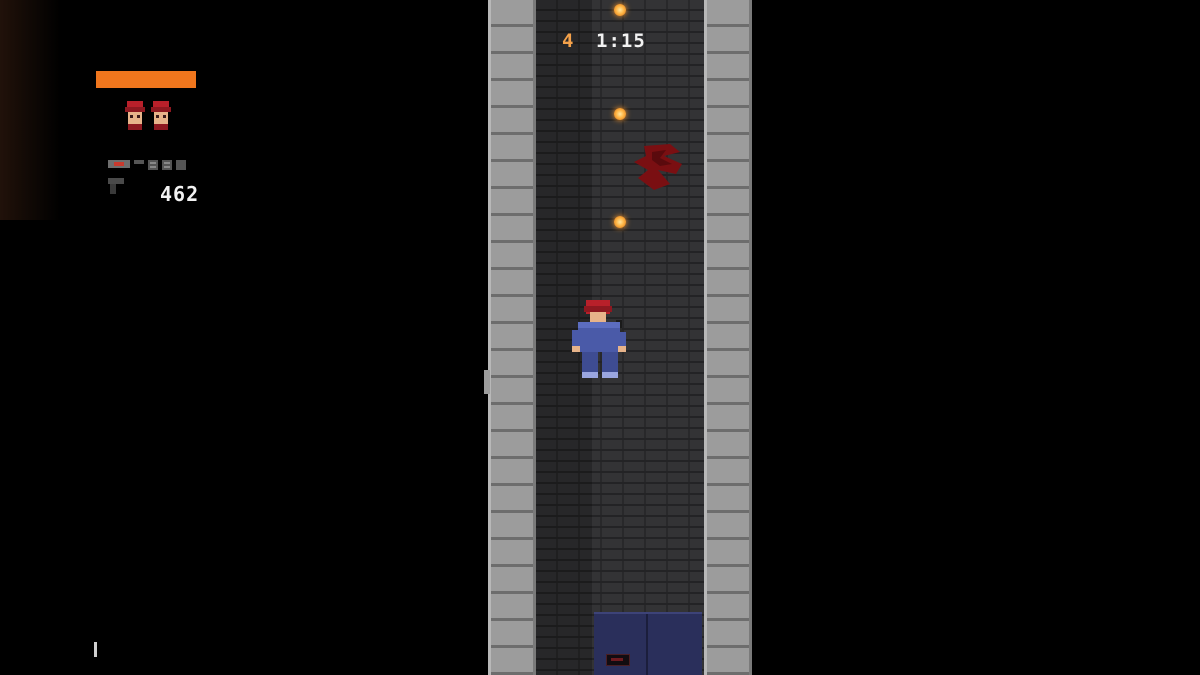  Describe the element at coordinates (95, 649) in the screenshot. I see `cursor-marker` at that location.